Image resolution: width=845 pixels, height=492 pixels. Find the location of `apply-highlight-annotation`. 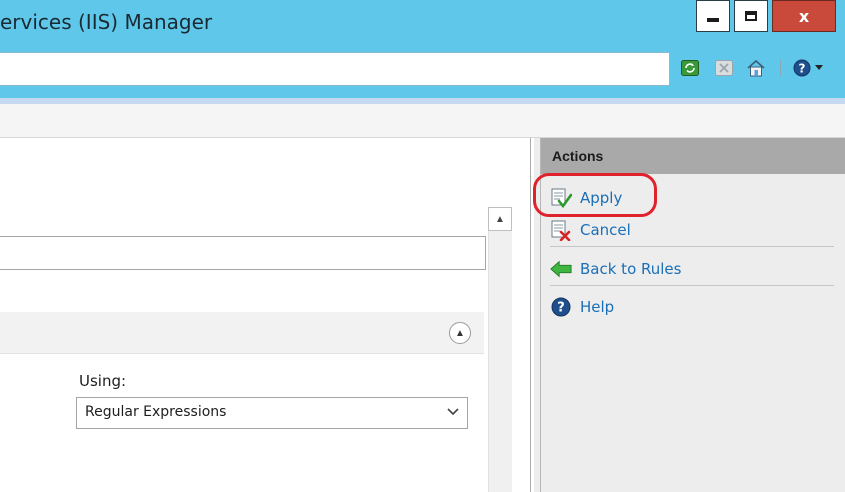

apply-highlight-annotation is located at coordinates (595, 195).